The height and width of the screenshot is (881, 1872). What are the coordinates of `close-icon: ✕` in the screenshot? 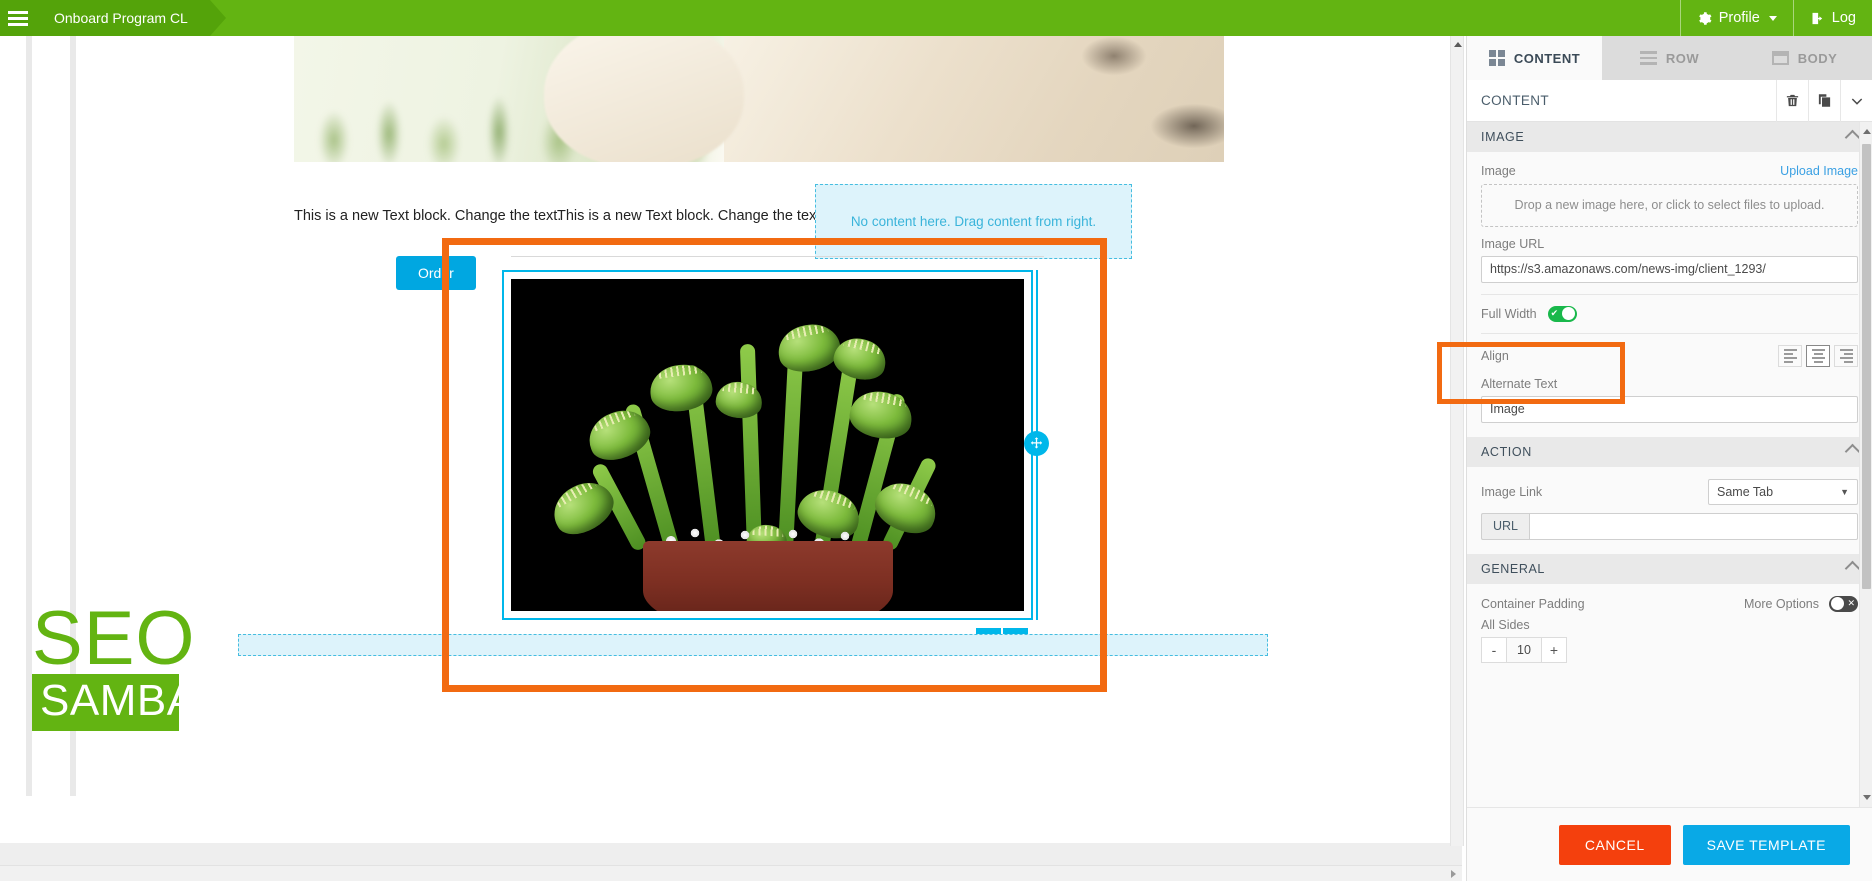 It's located at (1851, 603).